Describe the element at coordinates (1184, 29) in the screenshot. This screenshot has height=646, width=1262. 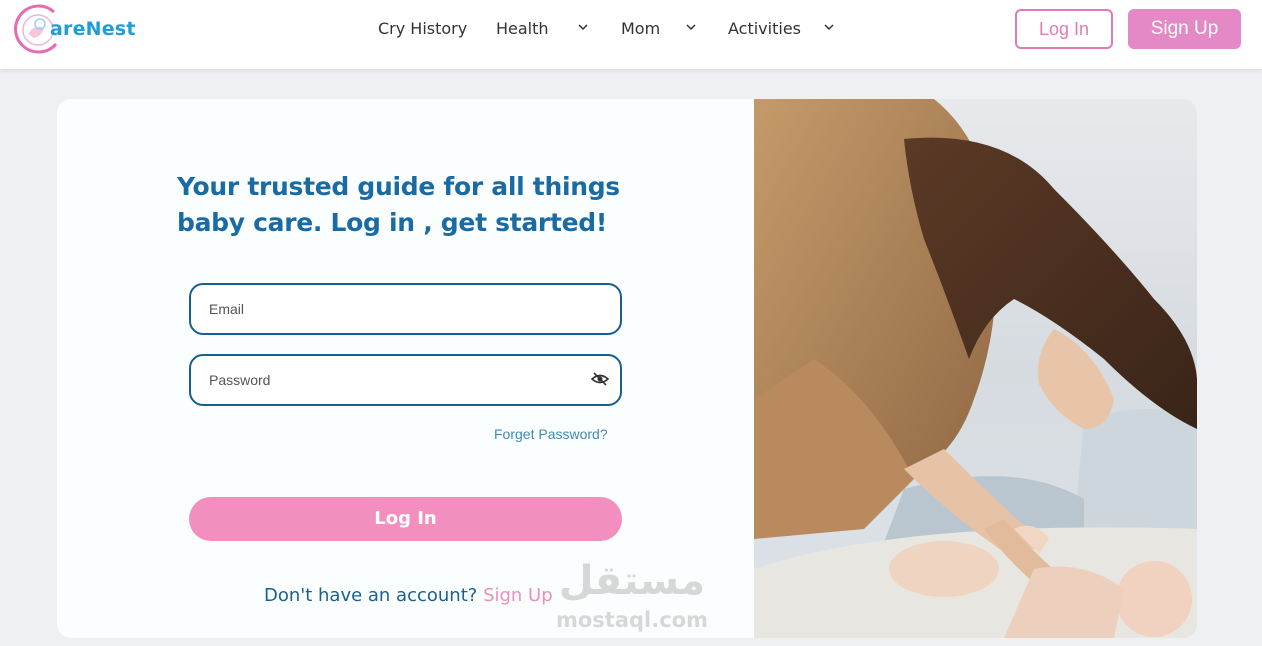
I see `header-signup-button: Sign Up` at that location.